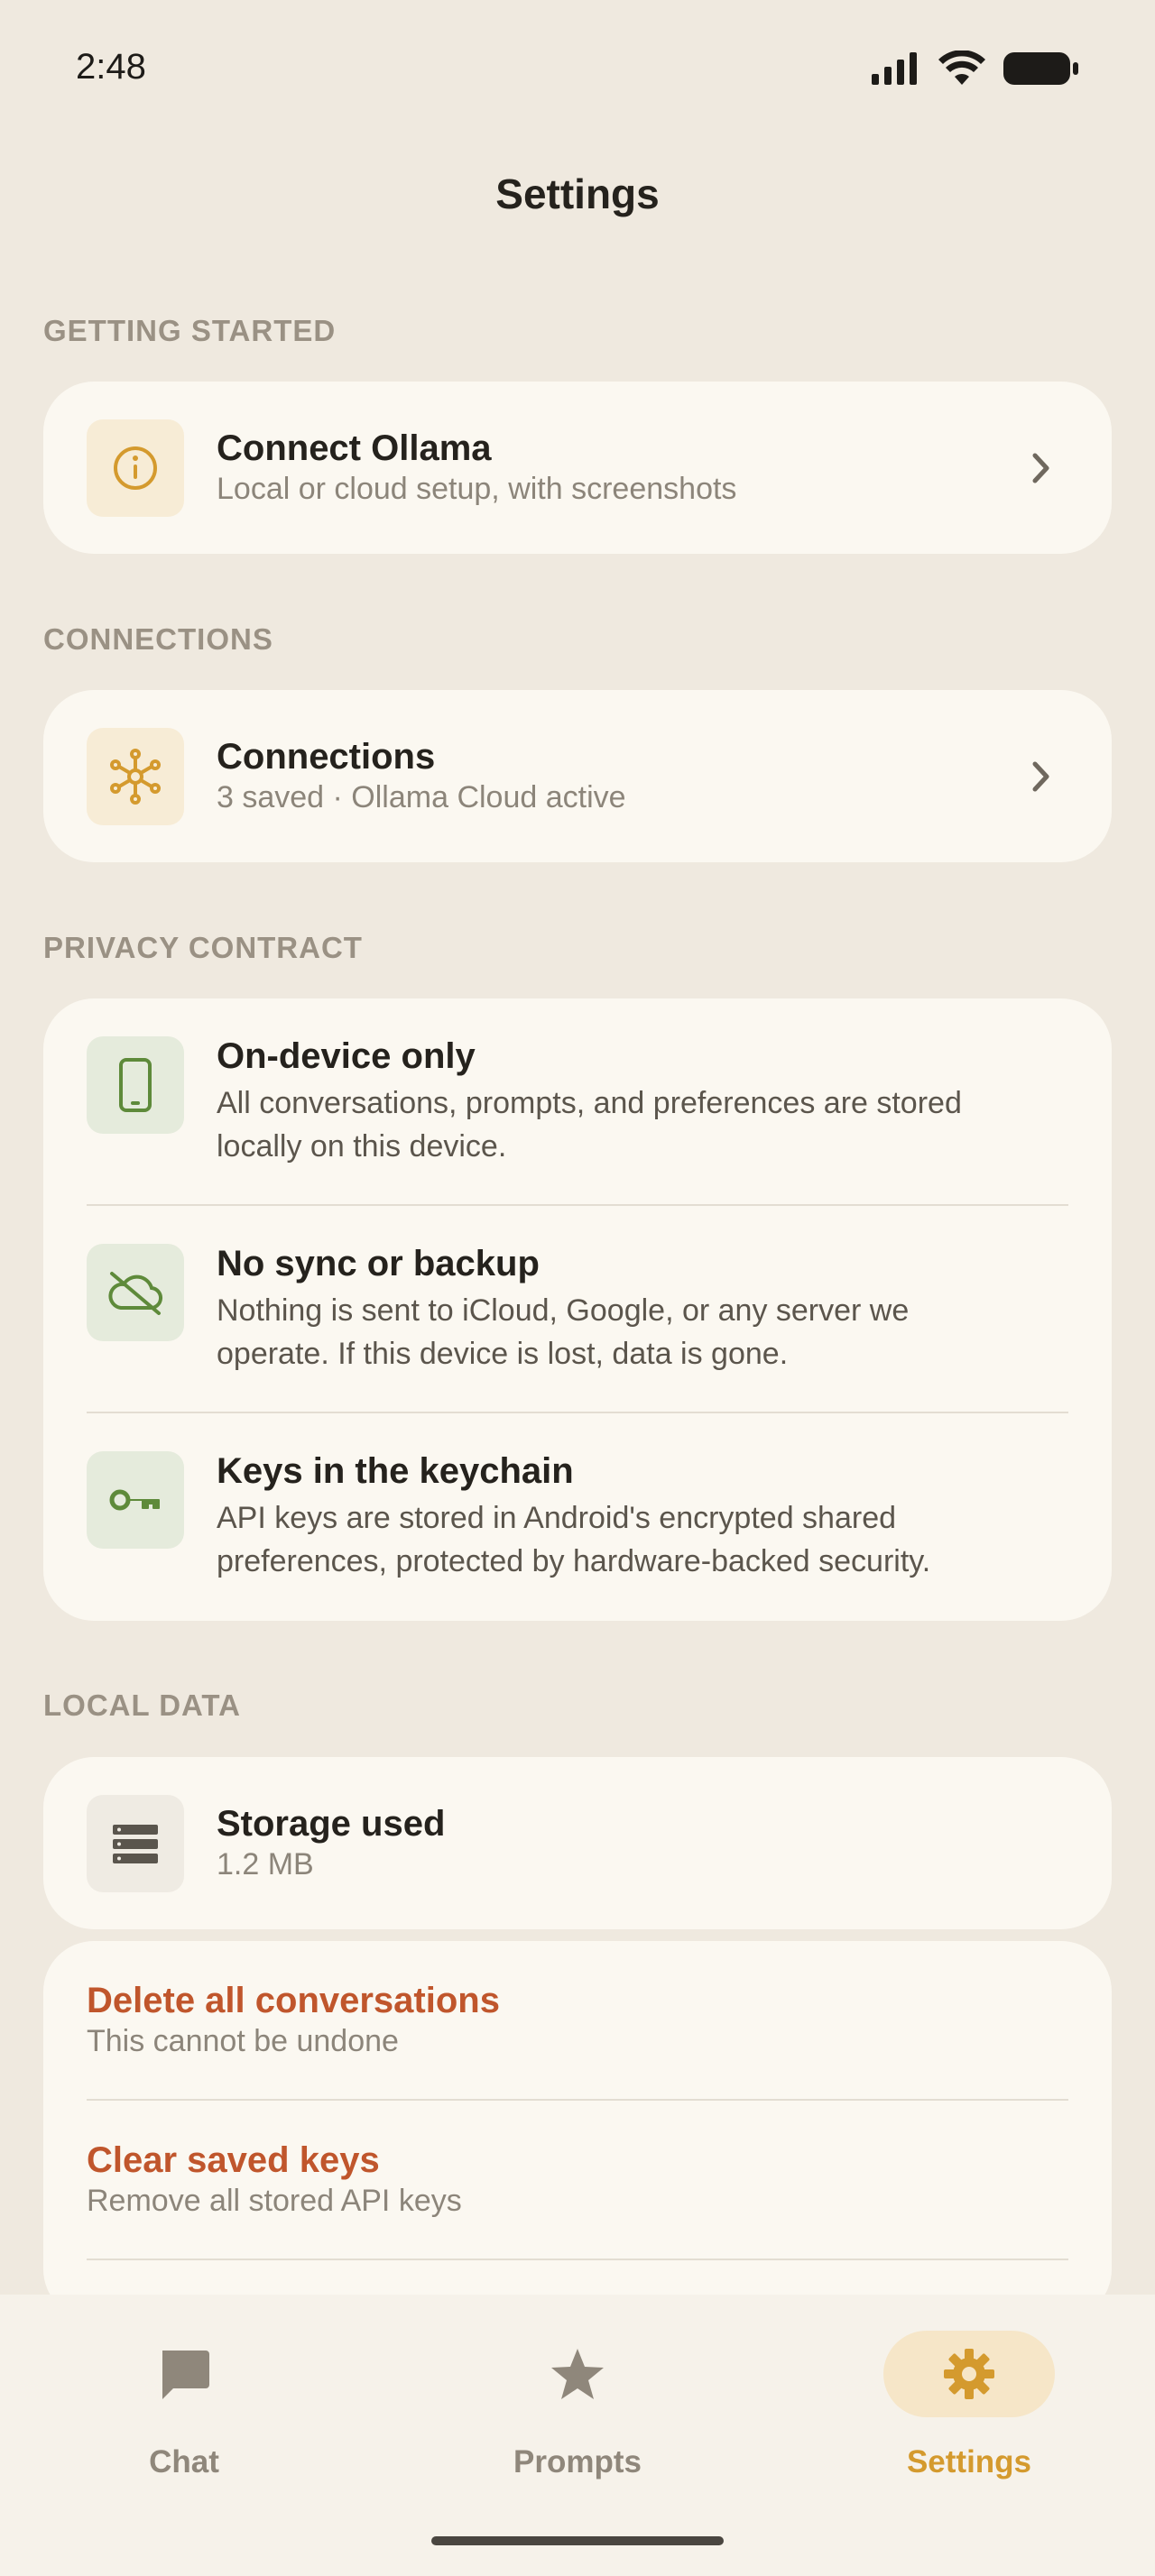 The image size is (1155, 2576). What do you see at coordinates (135, 1293) in the screenshot?
I see `cloud-off-icon` at bounding box center [135, 1293].